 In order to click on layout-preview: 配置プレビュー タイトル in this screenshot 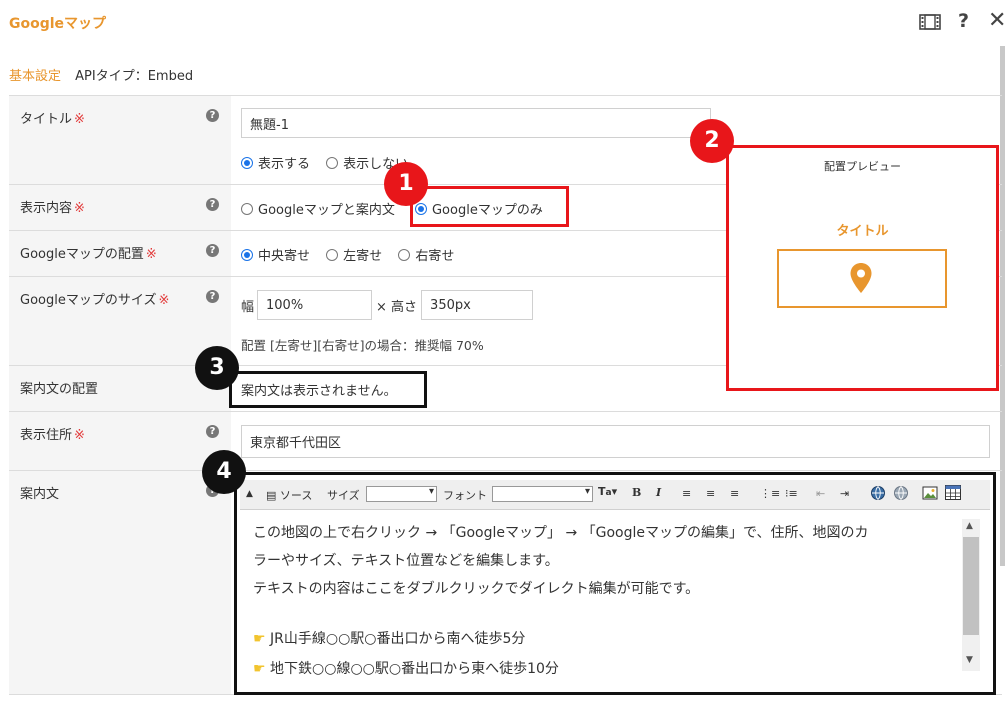, I will do `click(862, 268)`.